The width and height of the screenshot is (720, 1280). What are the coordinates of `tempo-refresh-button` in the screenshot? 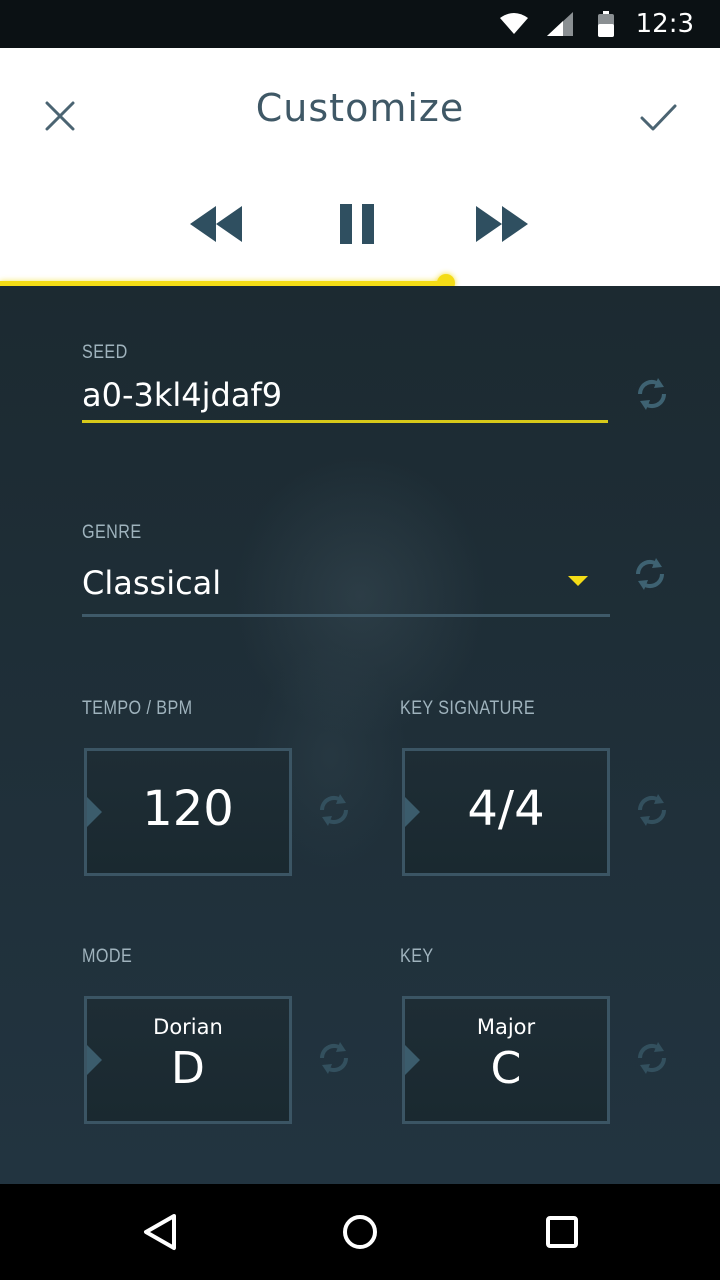 It's located at (334, 810).